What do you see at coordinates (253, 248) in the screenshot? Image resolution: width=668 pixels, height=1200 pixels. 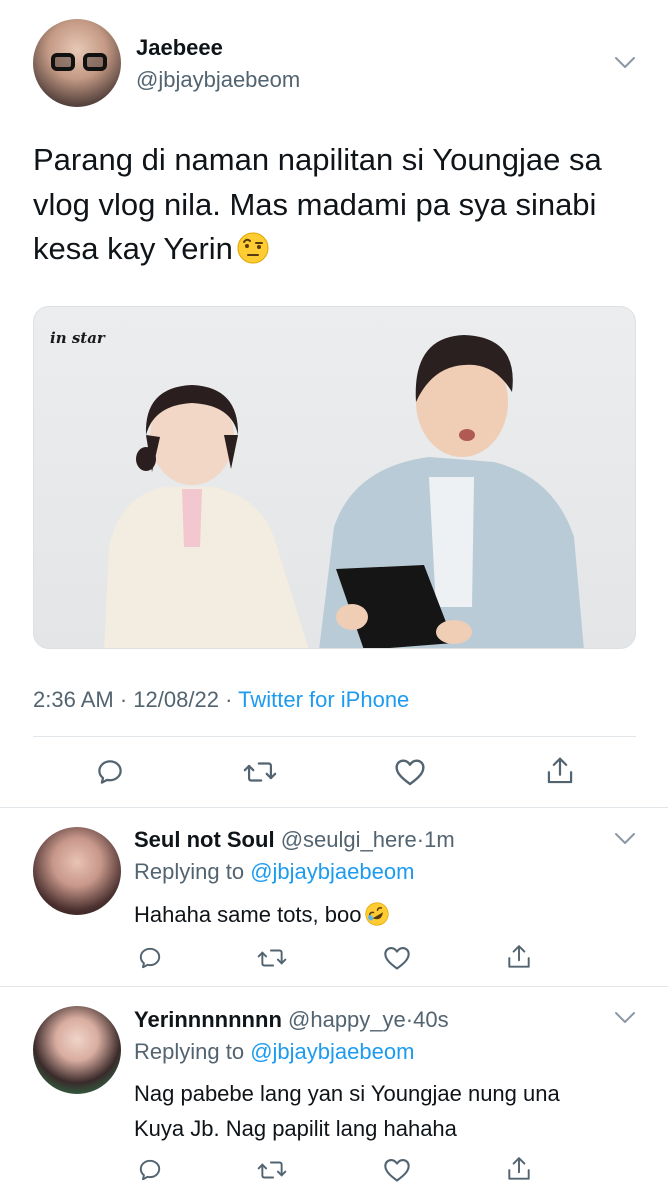 I see `face-with-raised-eyebrow-icon` at bounding box center [253, 248].